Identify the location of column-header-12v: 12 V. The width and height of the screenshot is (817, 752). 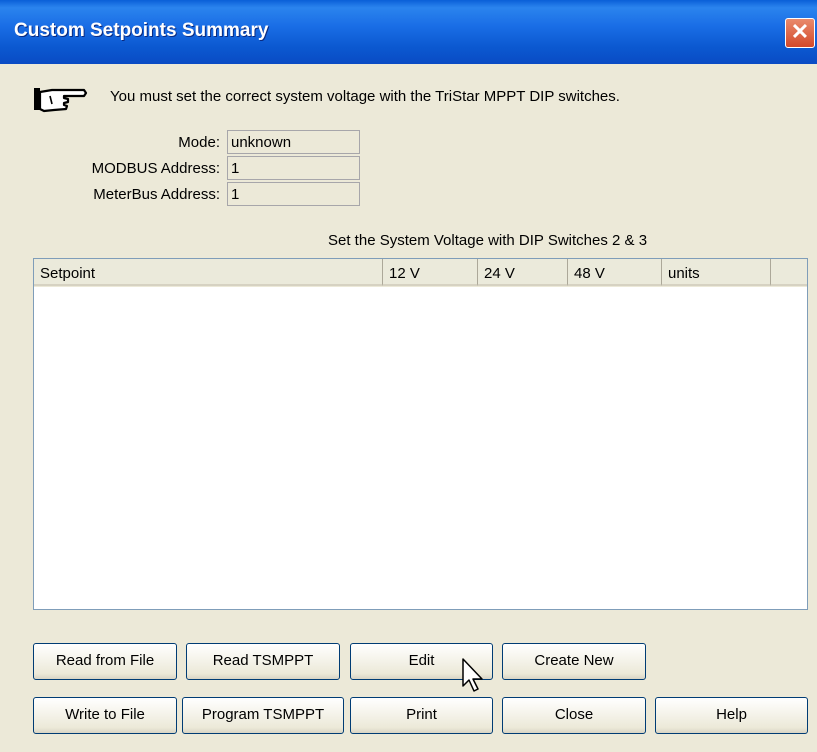
(430, 272).